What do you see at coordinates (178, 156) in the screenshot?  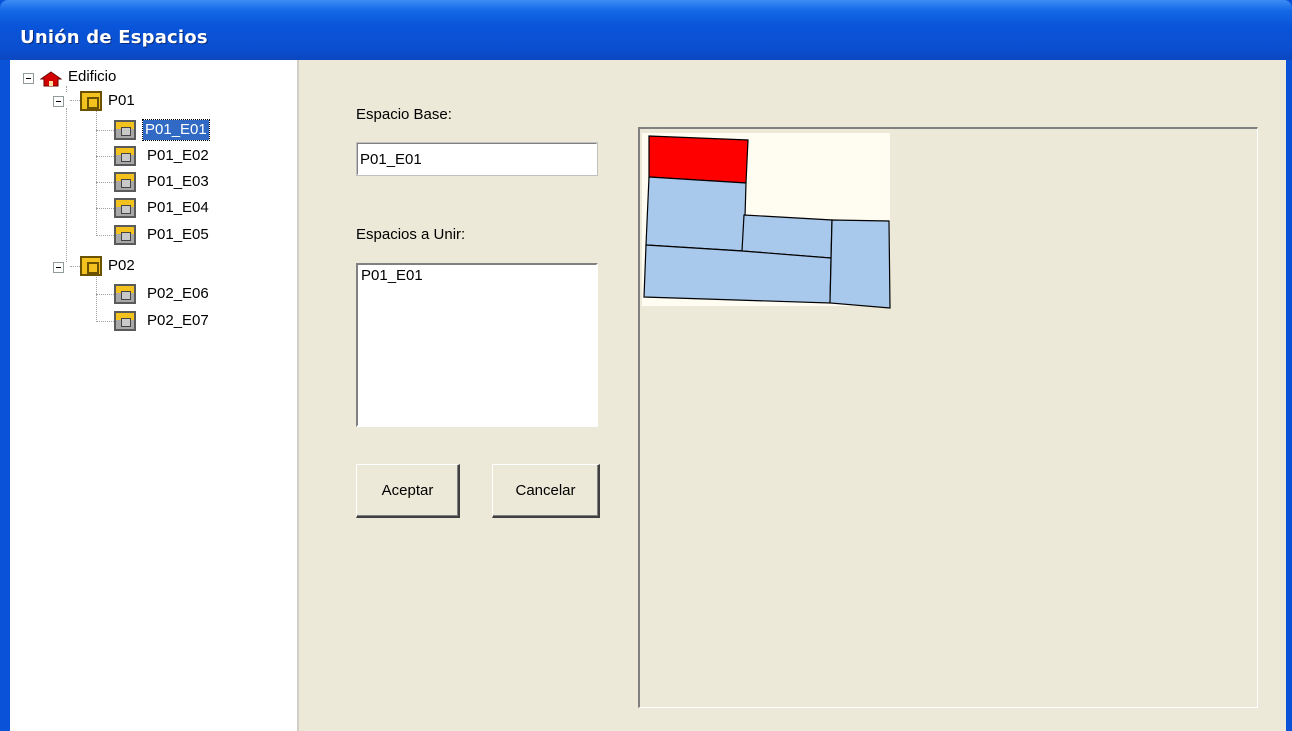 I see `tree-item-space-p01-e02: P01_E02` at bounding box center [178, 156].